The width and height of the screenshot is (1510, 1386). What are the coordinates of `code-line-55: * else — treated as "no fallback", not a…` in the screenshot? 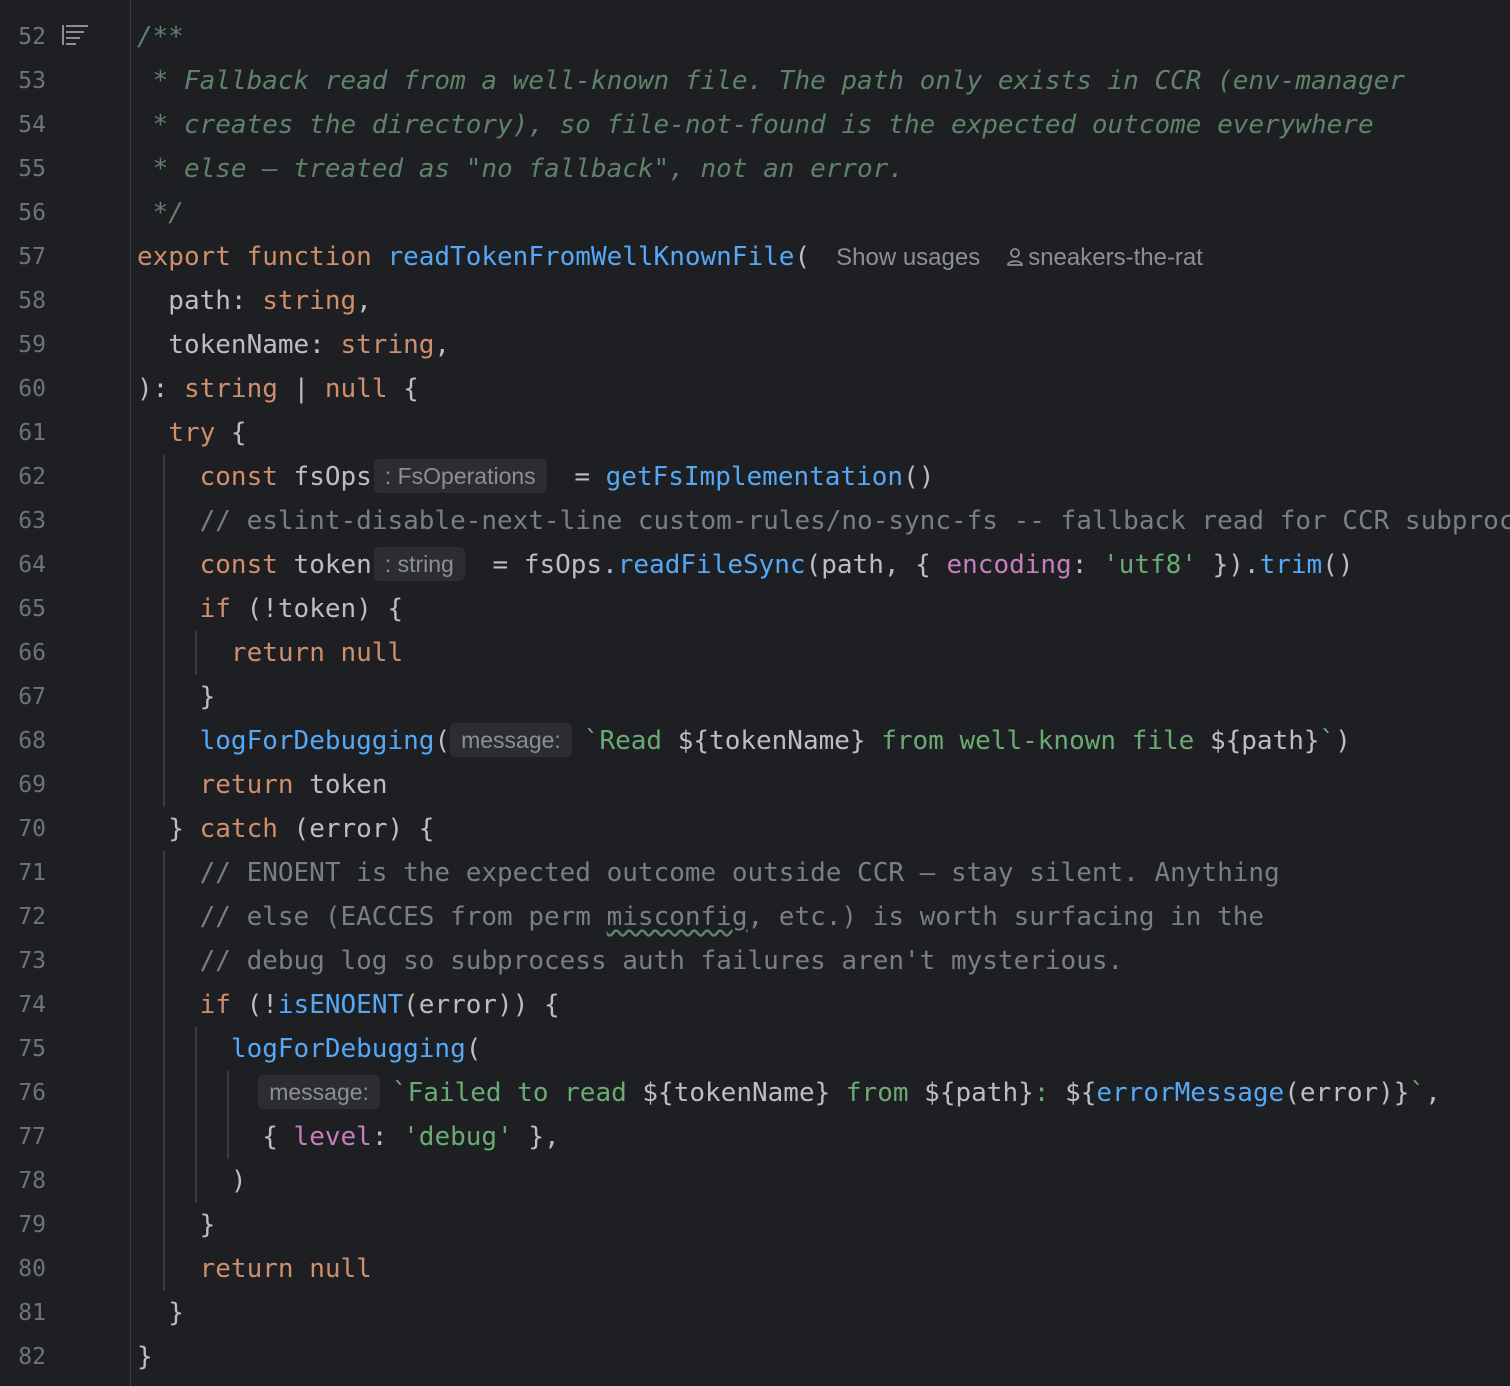 It's located at (520, 169).